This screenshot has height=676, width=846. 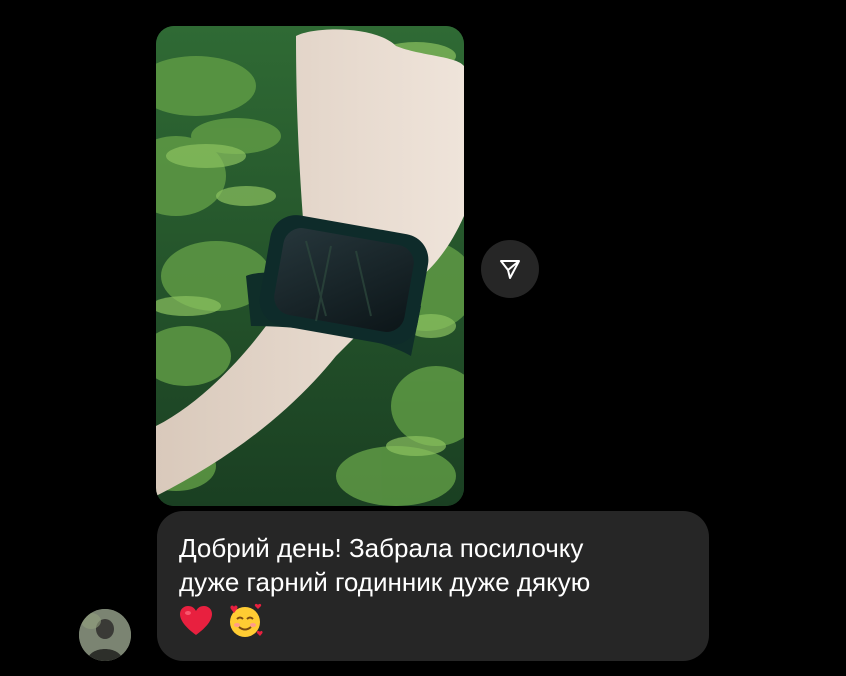 I want to click on sender-avatar, so click(x=105, y=635).